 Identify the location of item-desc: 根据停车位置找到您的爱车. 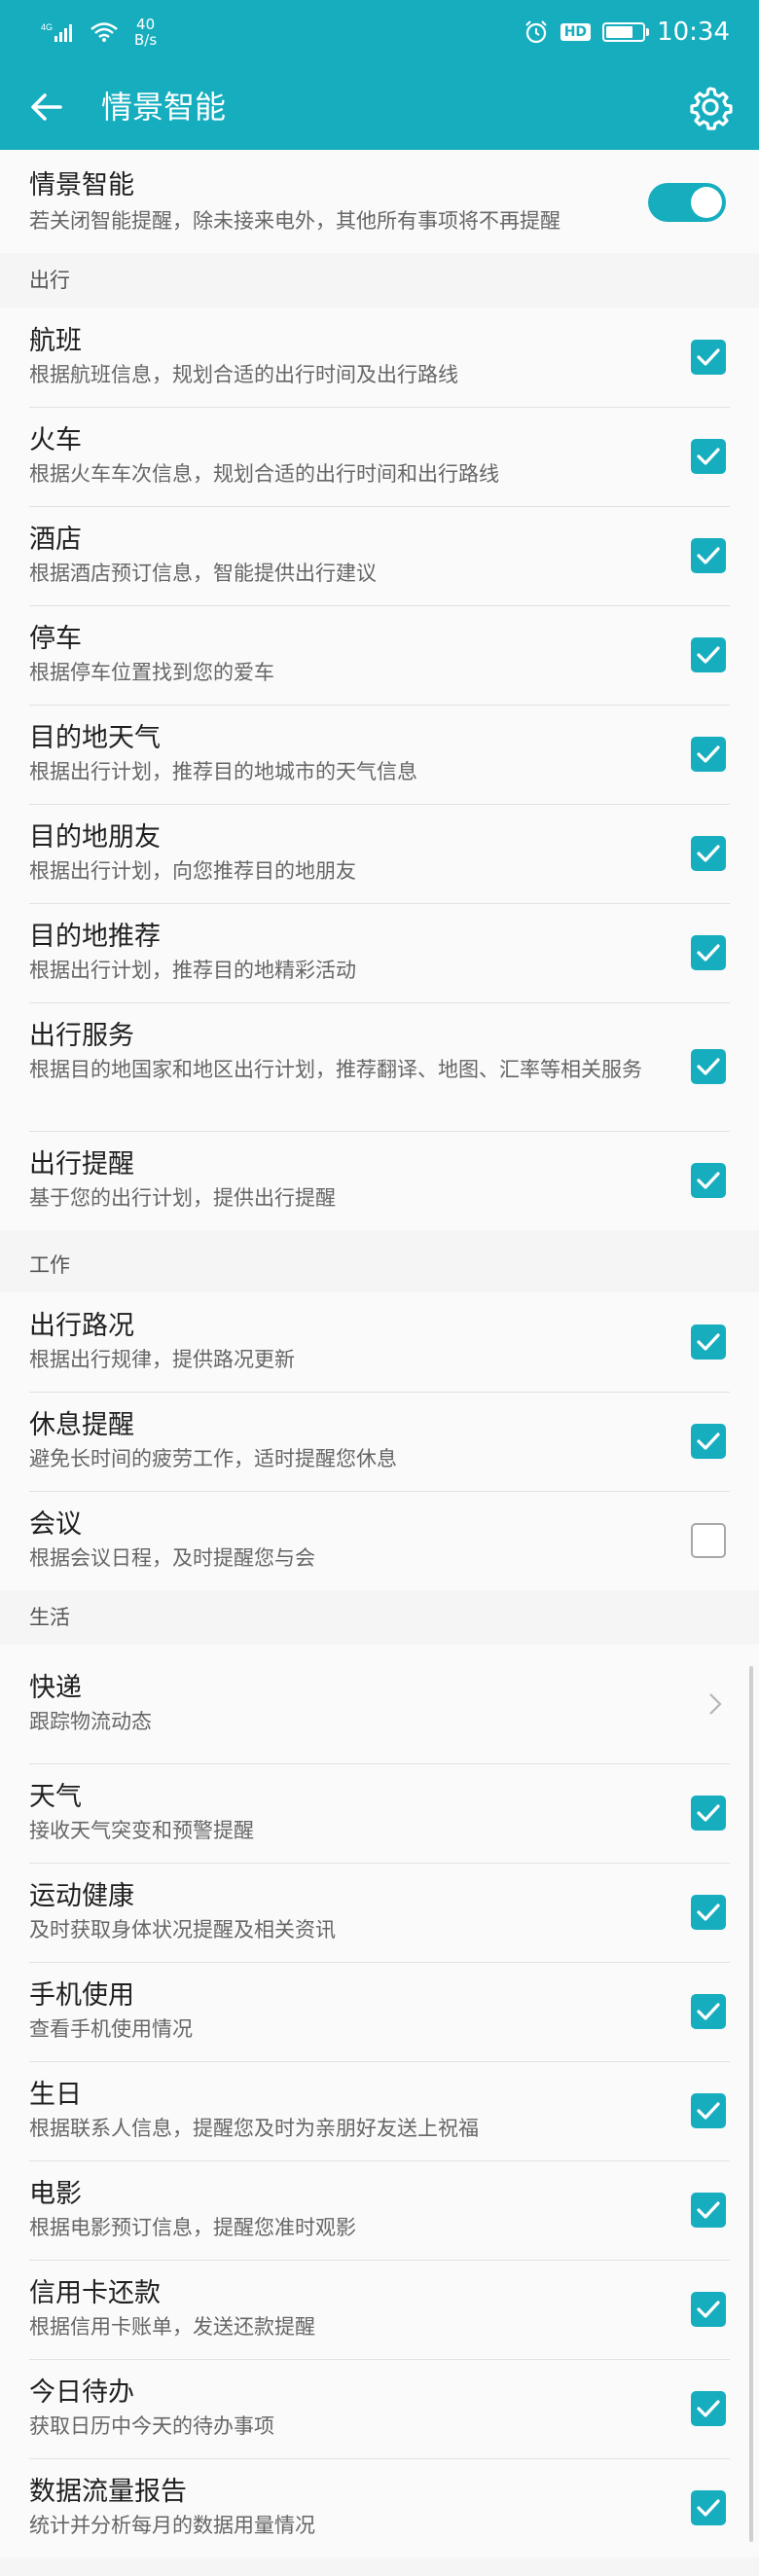
(151, 672).